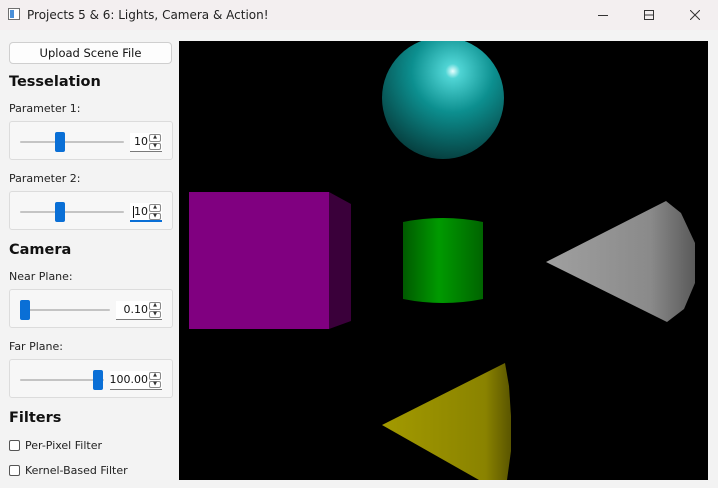 The height and width of the screenshot is (488, 718). I want to click on kernel-filter-row: Kernel-Based Filter, so click(68, 470).